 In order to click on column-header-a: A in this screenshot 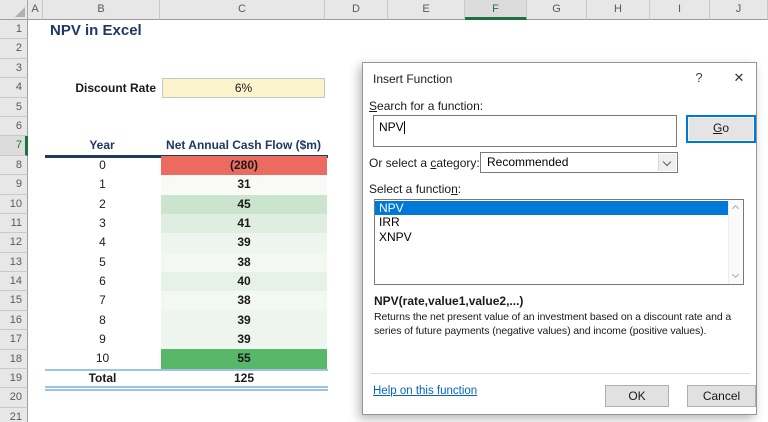, I will do `click(35, 10)`.